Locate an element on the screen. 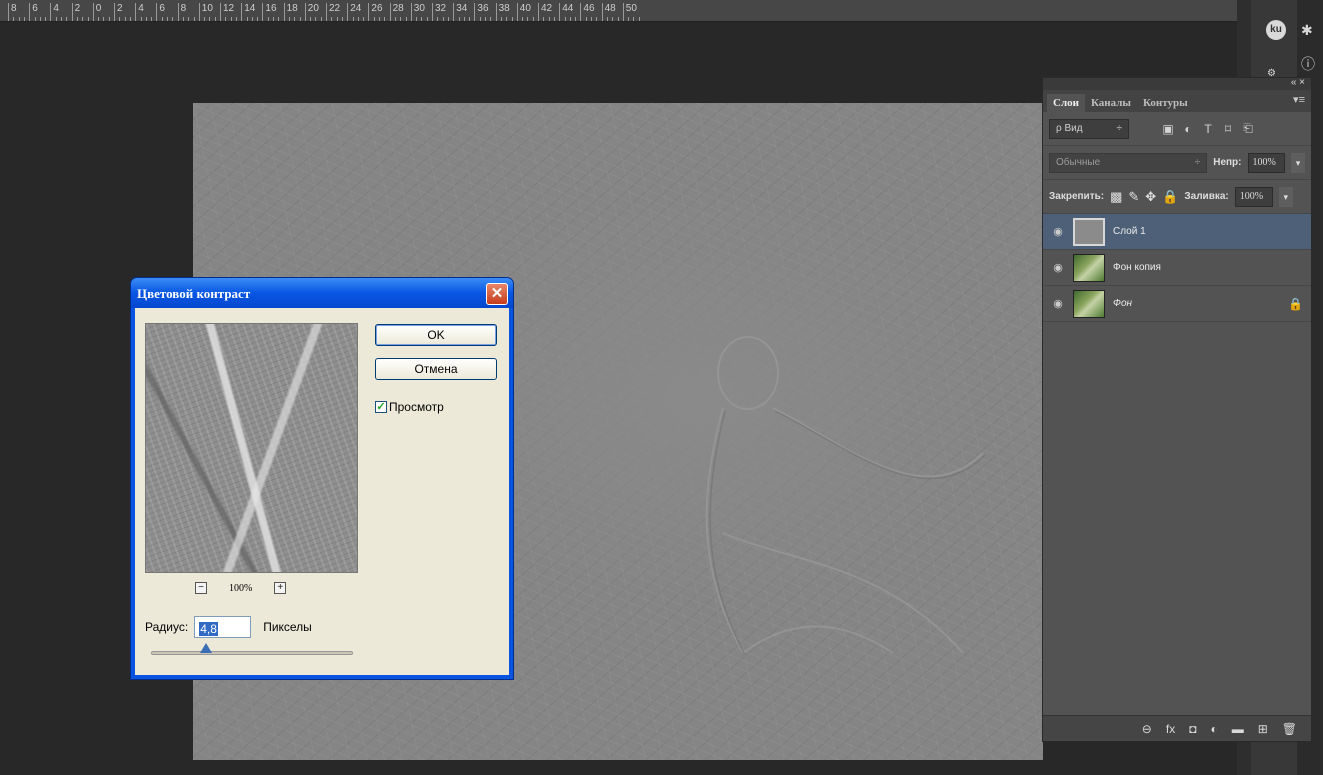 The height and width of the screenshot is (775, 1323). panel-menu-icon: ▾≡ is located at coordinates (1299, 99).